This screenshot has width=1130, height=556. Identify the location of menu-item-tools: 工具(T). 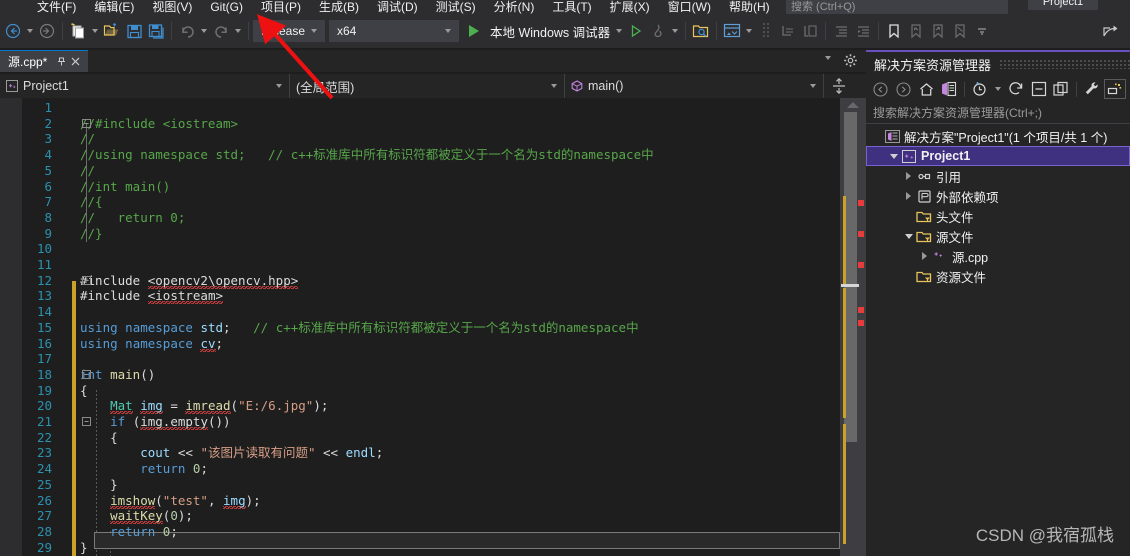
(571, 7).